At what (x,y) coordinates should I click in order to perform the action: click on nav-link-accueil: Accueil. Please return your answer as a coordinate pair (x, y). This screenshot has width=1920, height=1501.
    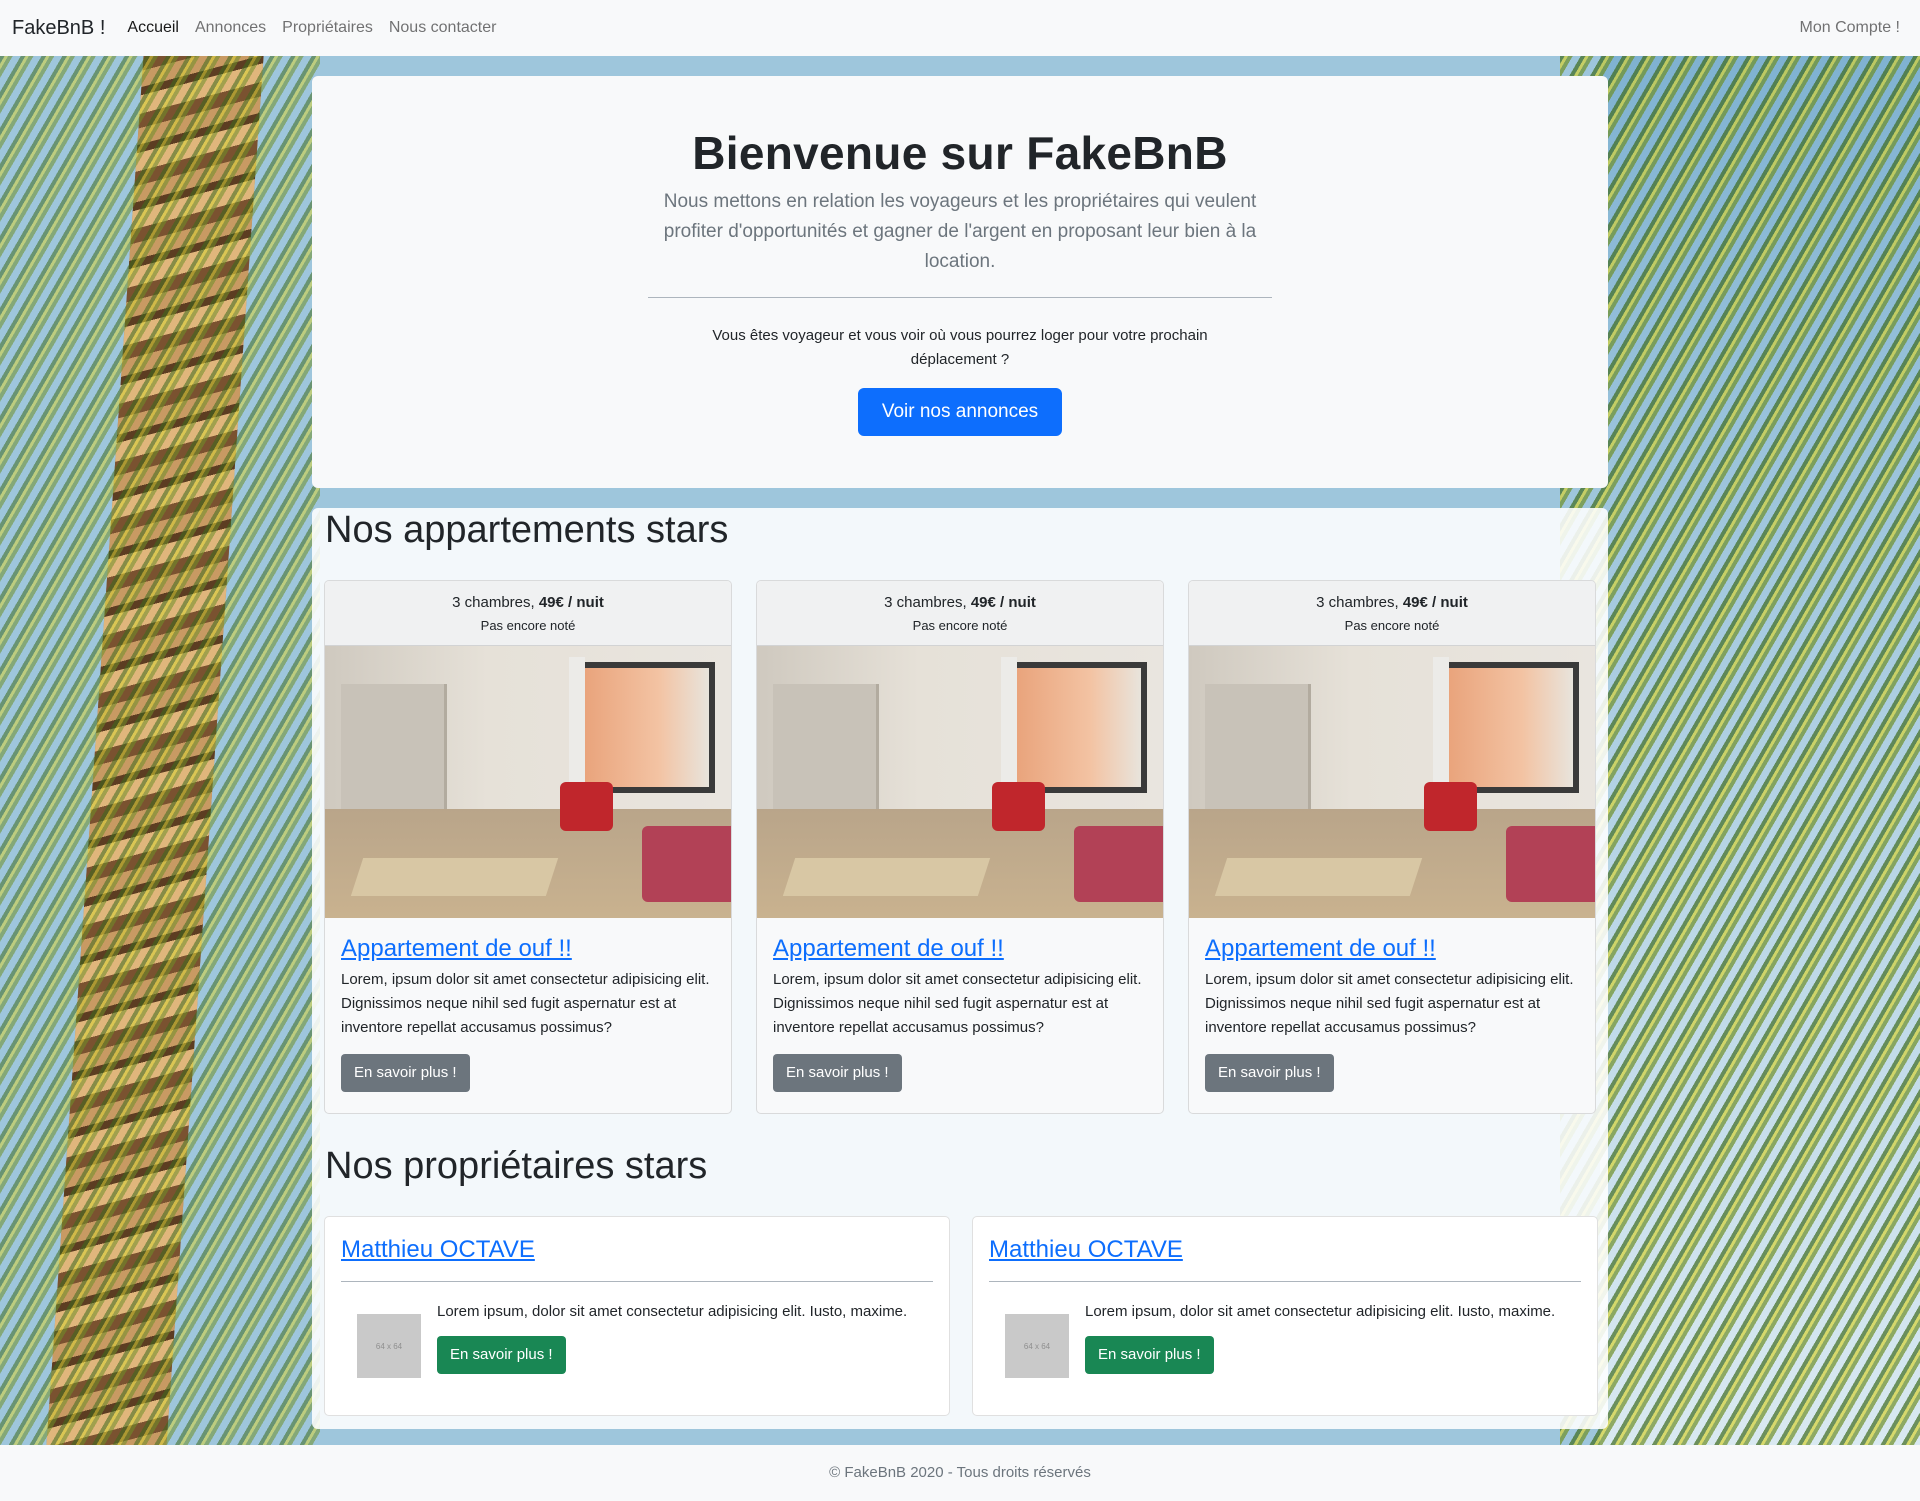
    Looking at the image, I should click on (153, 28).